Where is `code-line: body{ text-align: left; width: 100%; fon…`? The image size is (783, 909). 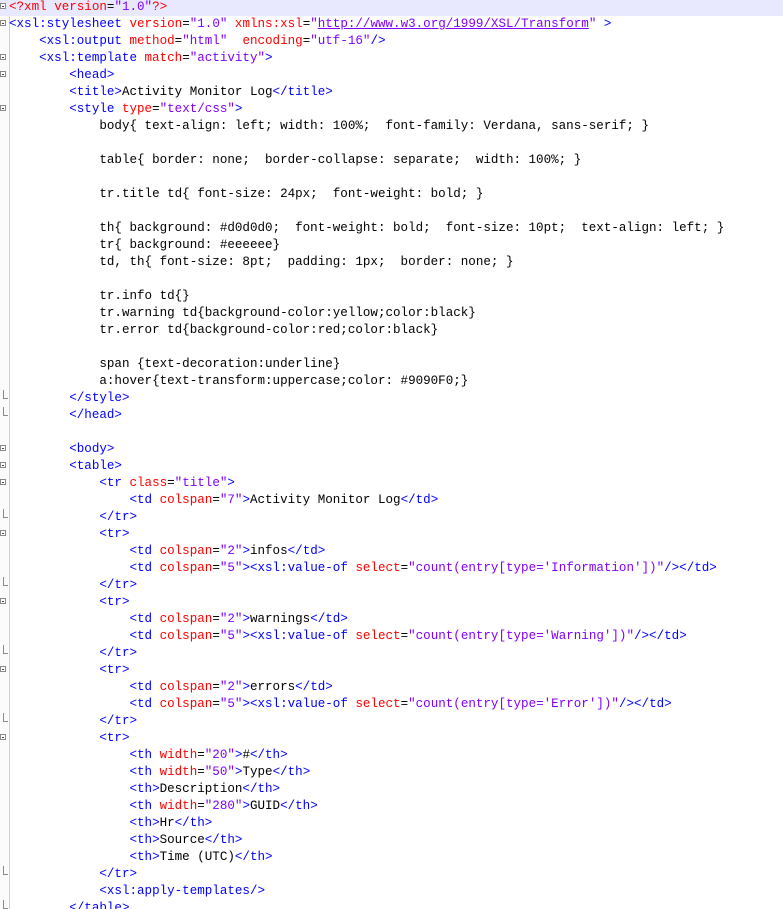 code-line: body{ text-align: left; width: 100%; fon… is located at coordinates (391, 126).